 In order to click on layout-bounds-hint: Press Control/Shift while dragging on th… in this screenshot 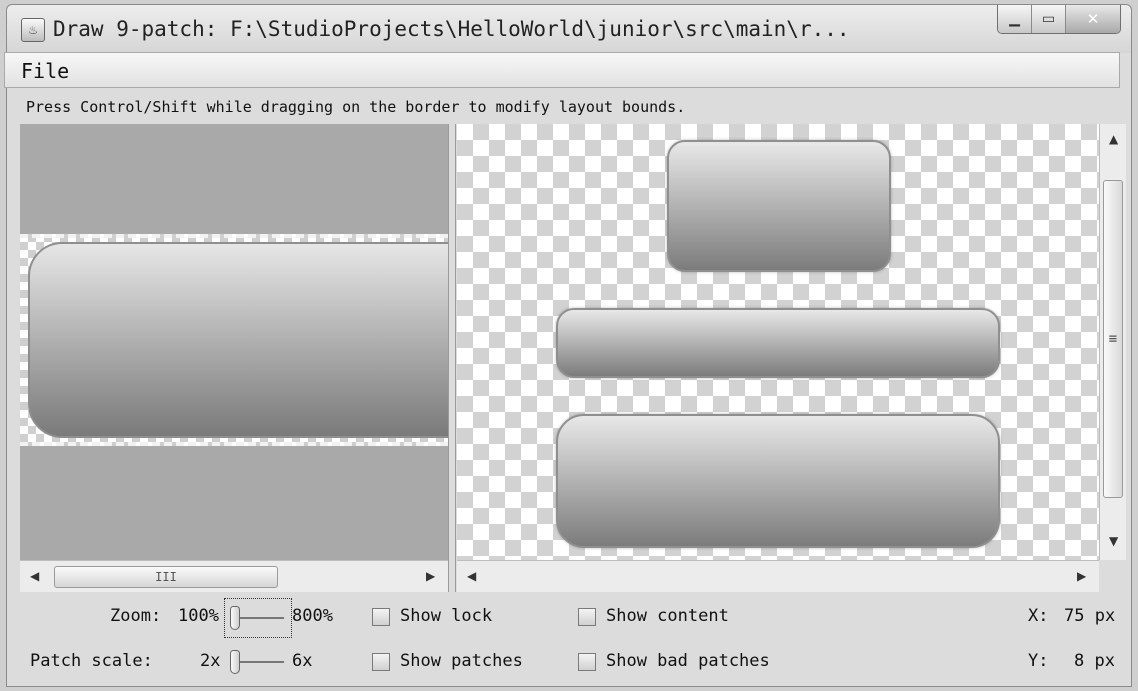, I will do `click(356, 107)`.